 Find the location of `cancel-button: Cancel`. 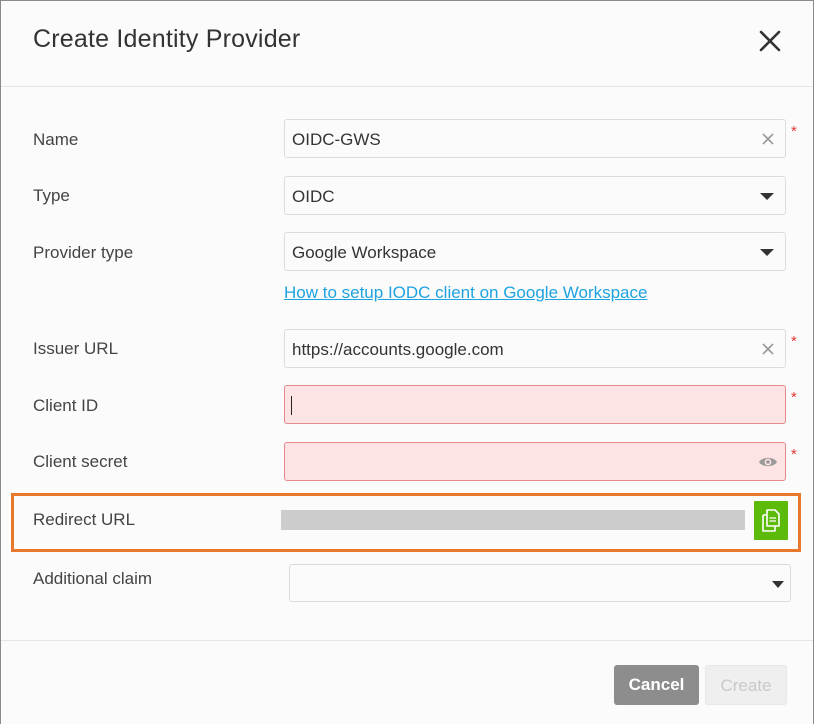

cancel-button: Cancel is located at coordinates (656, 685).